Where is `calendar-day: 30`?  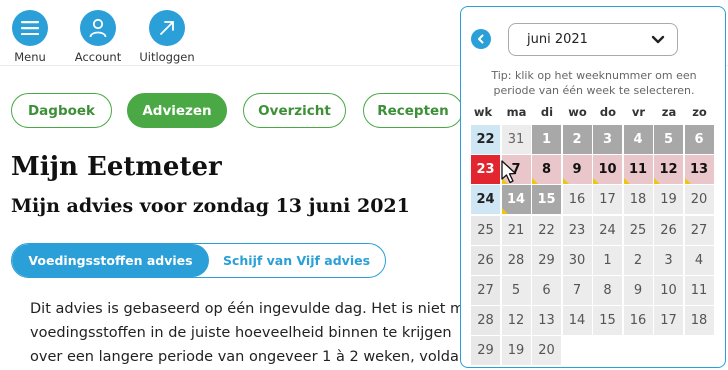 calendar-day: 30 is located at coordinates (577, 260).